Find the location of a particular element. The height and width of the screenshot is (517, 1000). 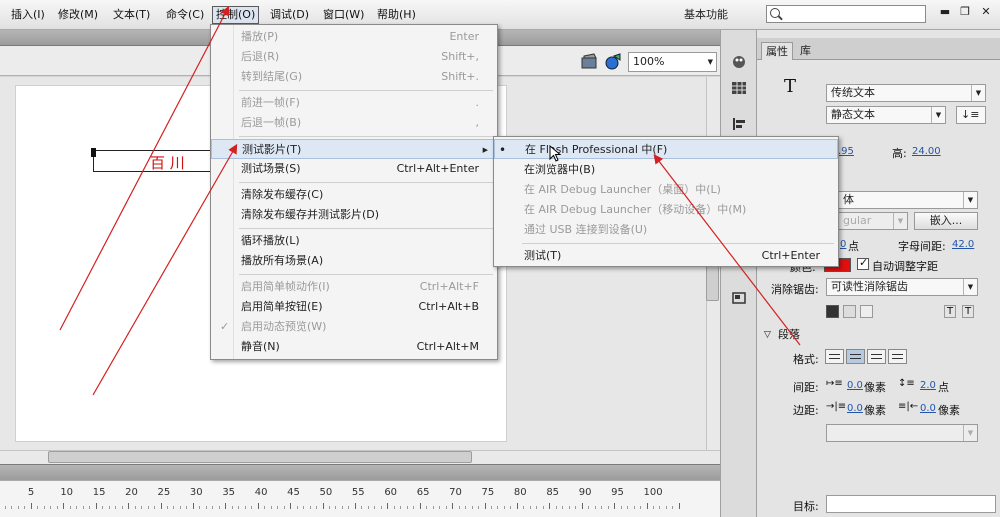

auto-kern-checkbox is located at coordinates (863, 263).